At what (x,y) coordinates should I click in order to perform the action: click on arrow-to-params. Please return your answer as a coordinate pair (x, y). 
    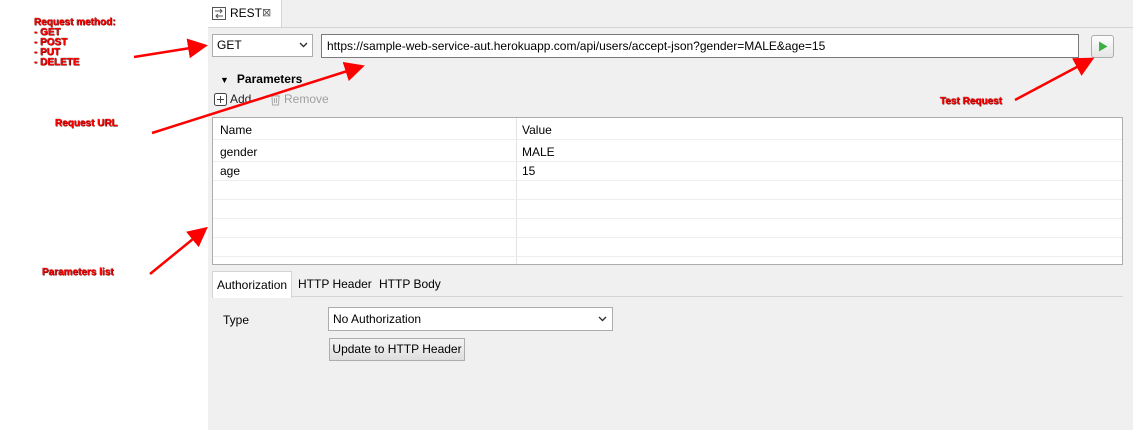
    Looking at the image, I should click on (178, 250).